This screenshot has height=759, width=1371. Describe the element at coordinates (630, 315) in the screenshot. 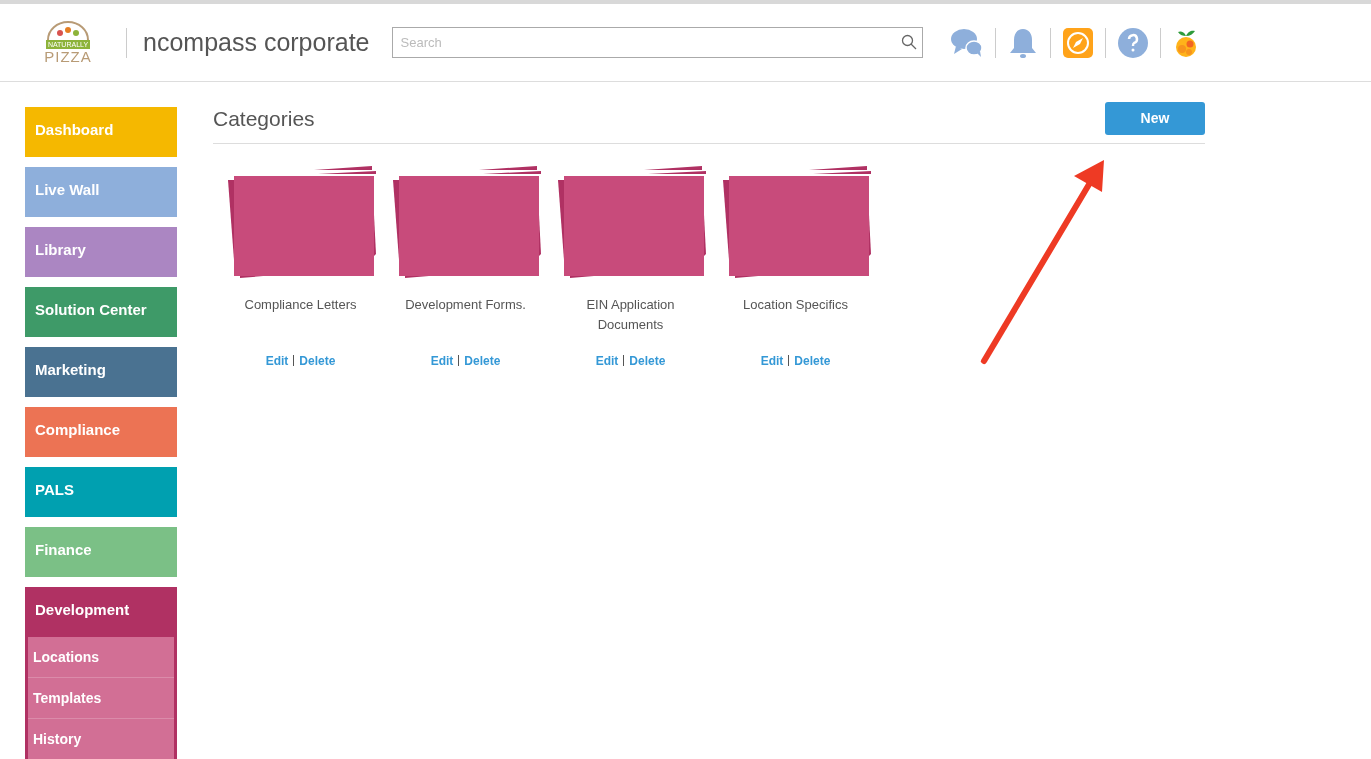

I see `category-name: EIN Application Documents` at that location.